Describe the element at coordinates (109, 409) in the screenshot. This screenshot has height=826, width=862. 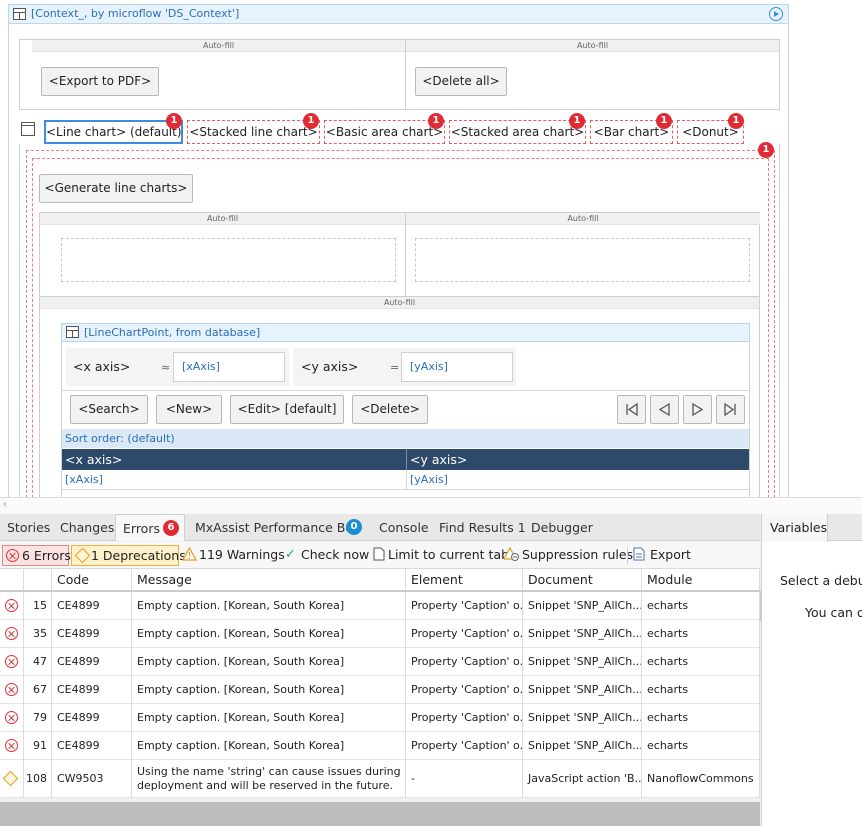
I see `search-button: <Search>` at that location.